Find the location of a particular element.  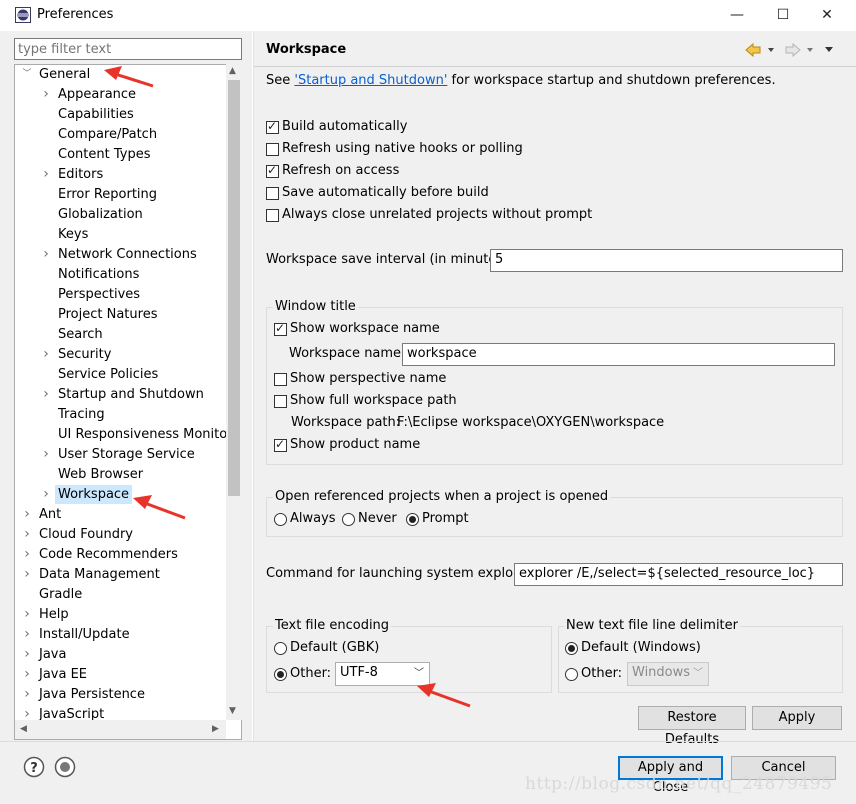

prompt-radio is located at coordinates (412, 519).